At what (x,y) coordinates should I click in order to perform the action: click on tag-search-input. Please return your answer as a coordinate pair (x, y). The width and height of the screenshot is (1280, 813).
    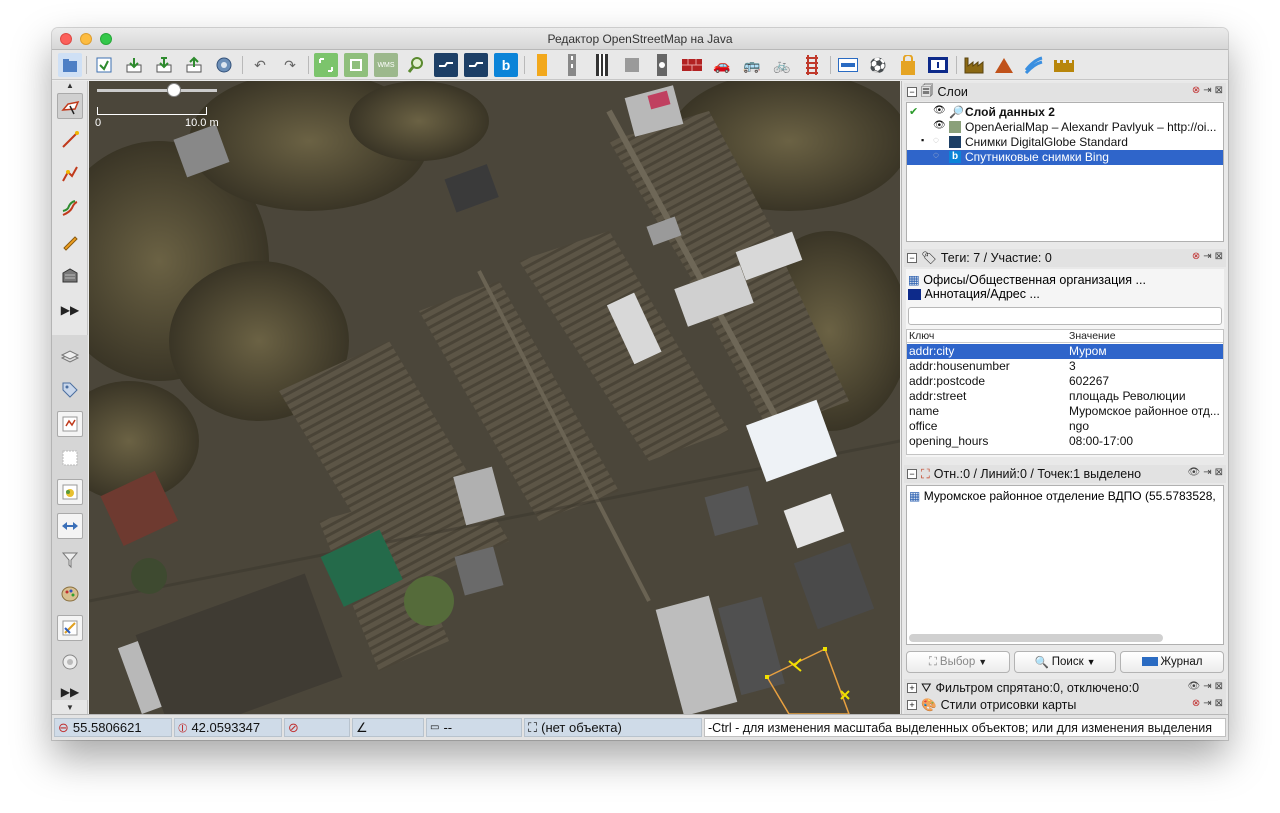
    Looking at the image, I should click on (1065, 316).